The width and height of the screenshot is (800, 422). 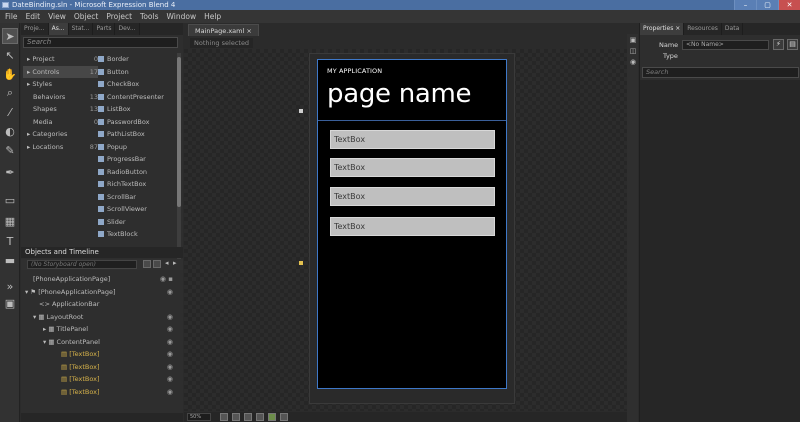 What do you see at coordinates (137, 109) in the screenshot?
I see `asset-listbox: ListBox` at bounding box center [137, 109].